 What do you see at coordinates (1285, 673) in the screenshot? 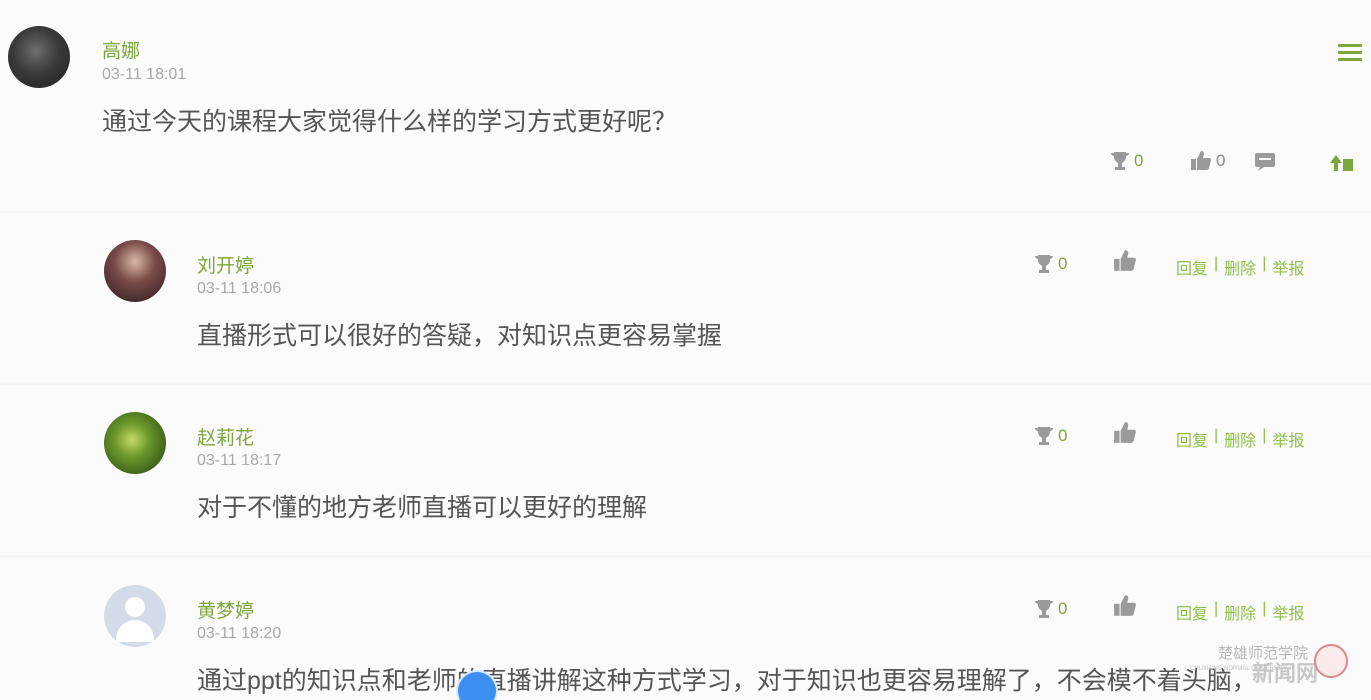
I see `watermark-big: 新闻网` at bounding box center [1285, 673].